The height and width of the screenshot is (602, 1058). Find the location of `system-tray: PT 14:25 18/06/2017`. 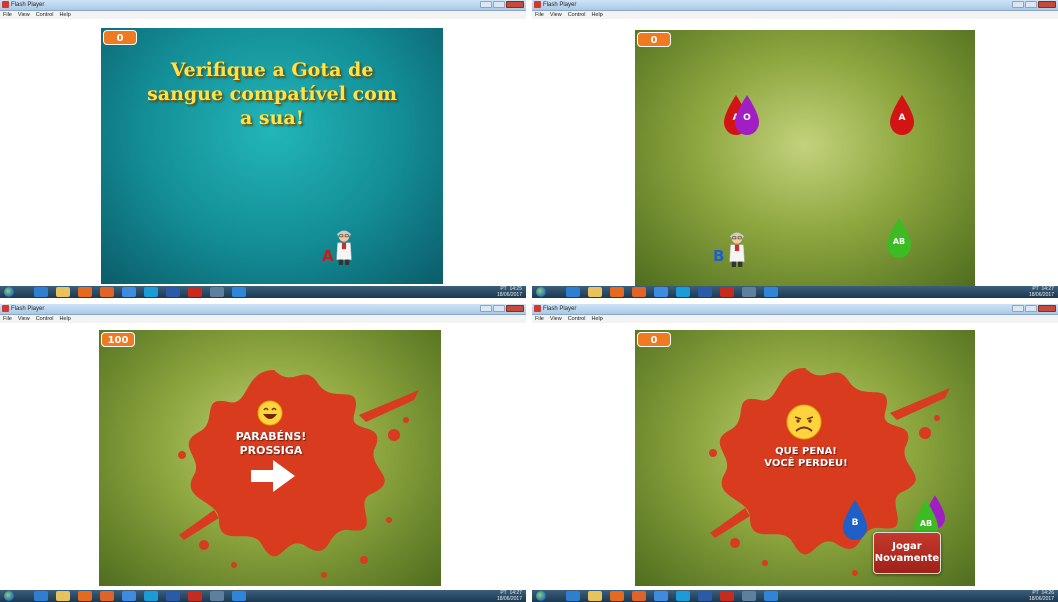

system-tray: PT 14:25 18/06/2017 is located at coordinates (509, 292).